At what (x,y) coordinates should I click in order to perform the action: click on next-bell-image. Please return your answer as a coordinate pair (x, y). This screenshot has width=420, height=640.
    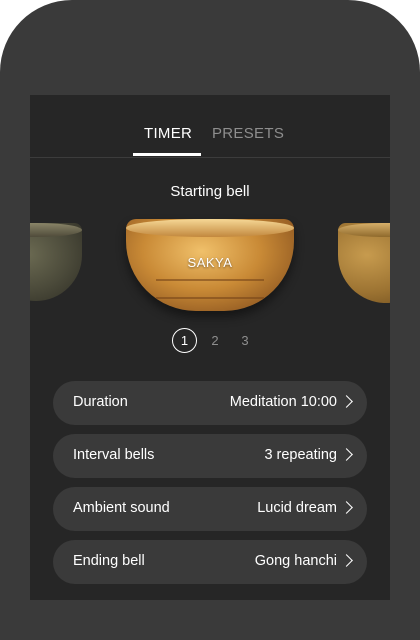
    Looking at the image, I should click on (364, 263).